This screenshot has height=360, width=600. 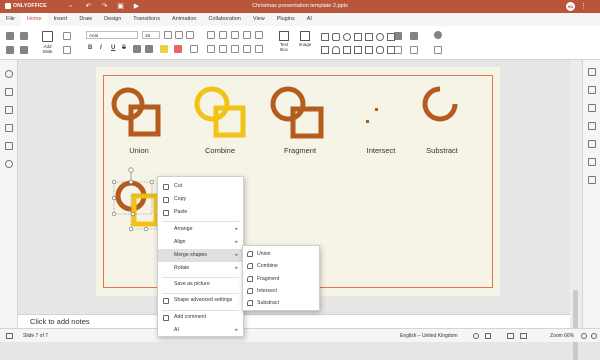 I want to click on label-fragment: Fragment, so click(x=300, y=150).